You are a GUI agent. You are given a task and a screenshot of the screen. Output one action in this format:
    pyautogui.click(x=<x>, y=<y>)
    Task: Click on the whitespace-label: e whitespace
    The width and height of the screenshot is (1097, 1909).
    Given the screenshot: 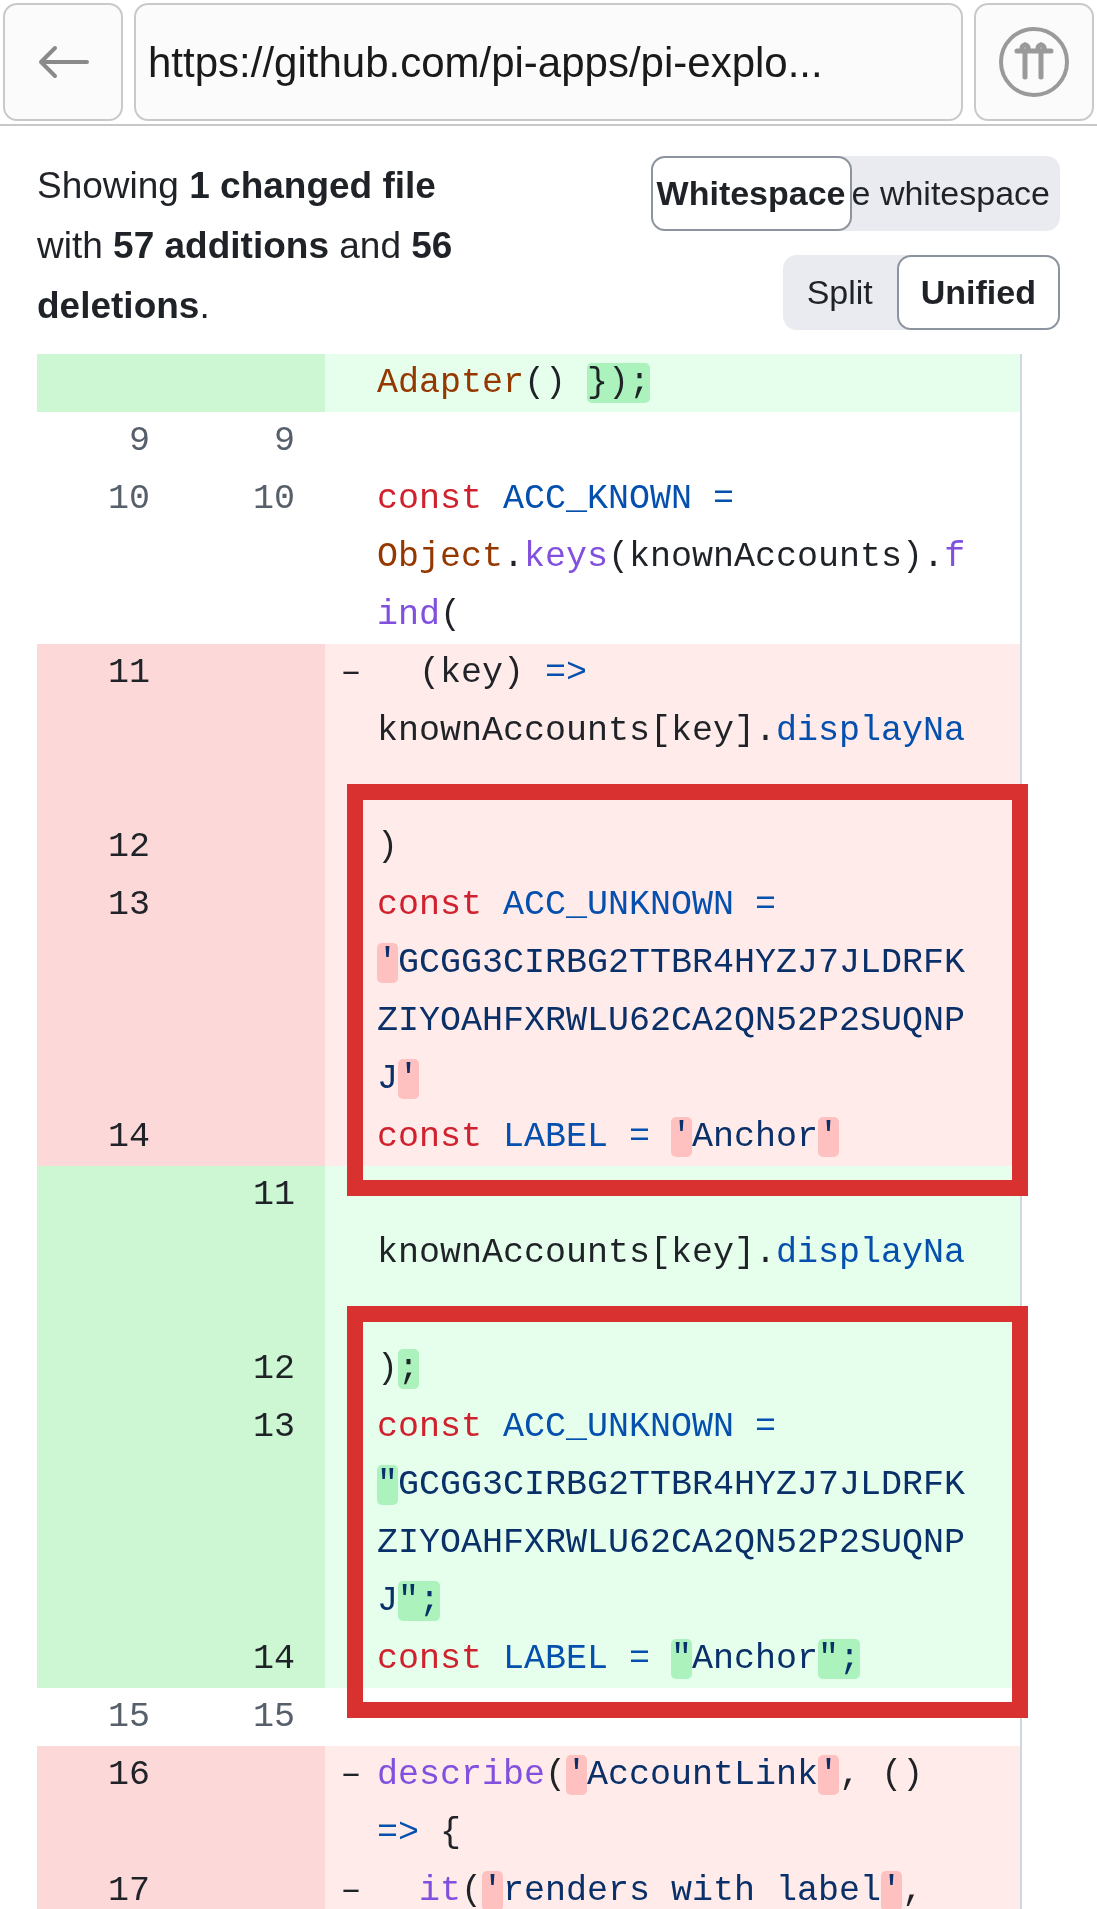 What is the action you would take?
    pyautogui.click(x=951, y=193)
    